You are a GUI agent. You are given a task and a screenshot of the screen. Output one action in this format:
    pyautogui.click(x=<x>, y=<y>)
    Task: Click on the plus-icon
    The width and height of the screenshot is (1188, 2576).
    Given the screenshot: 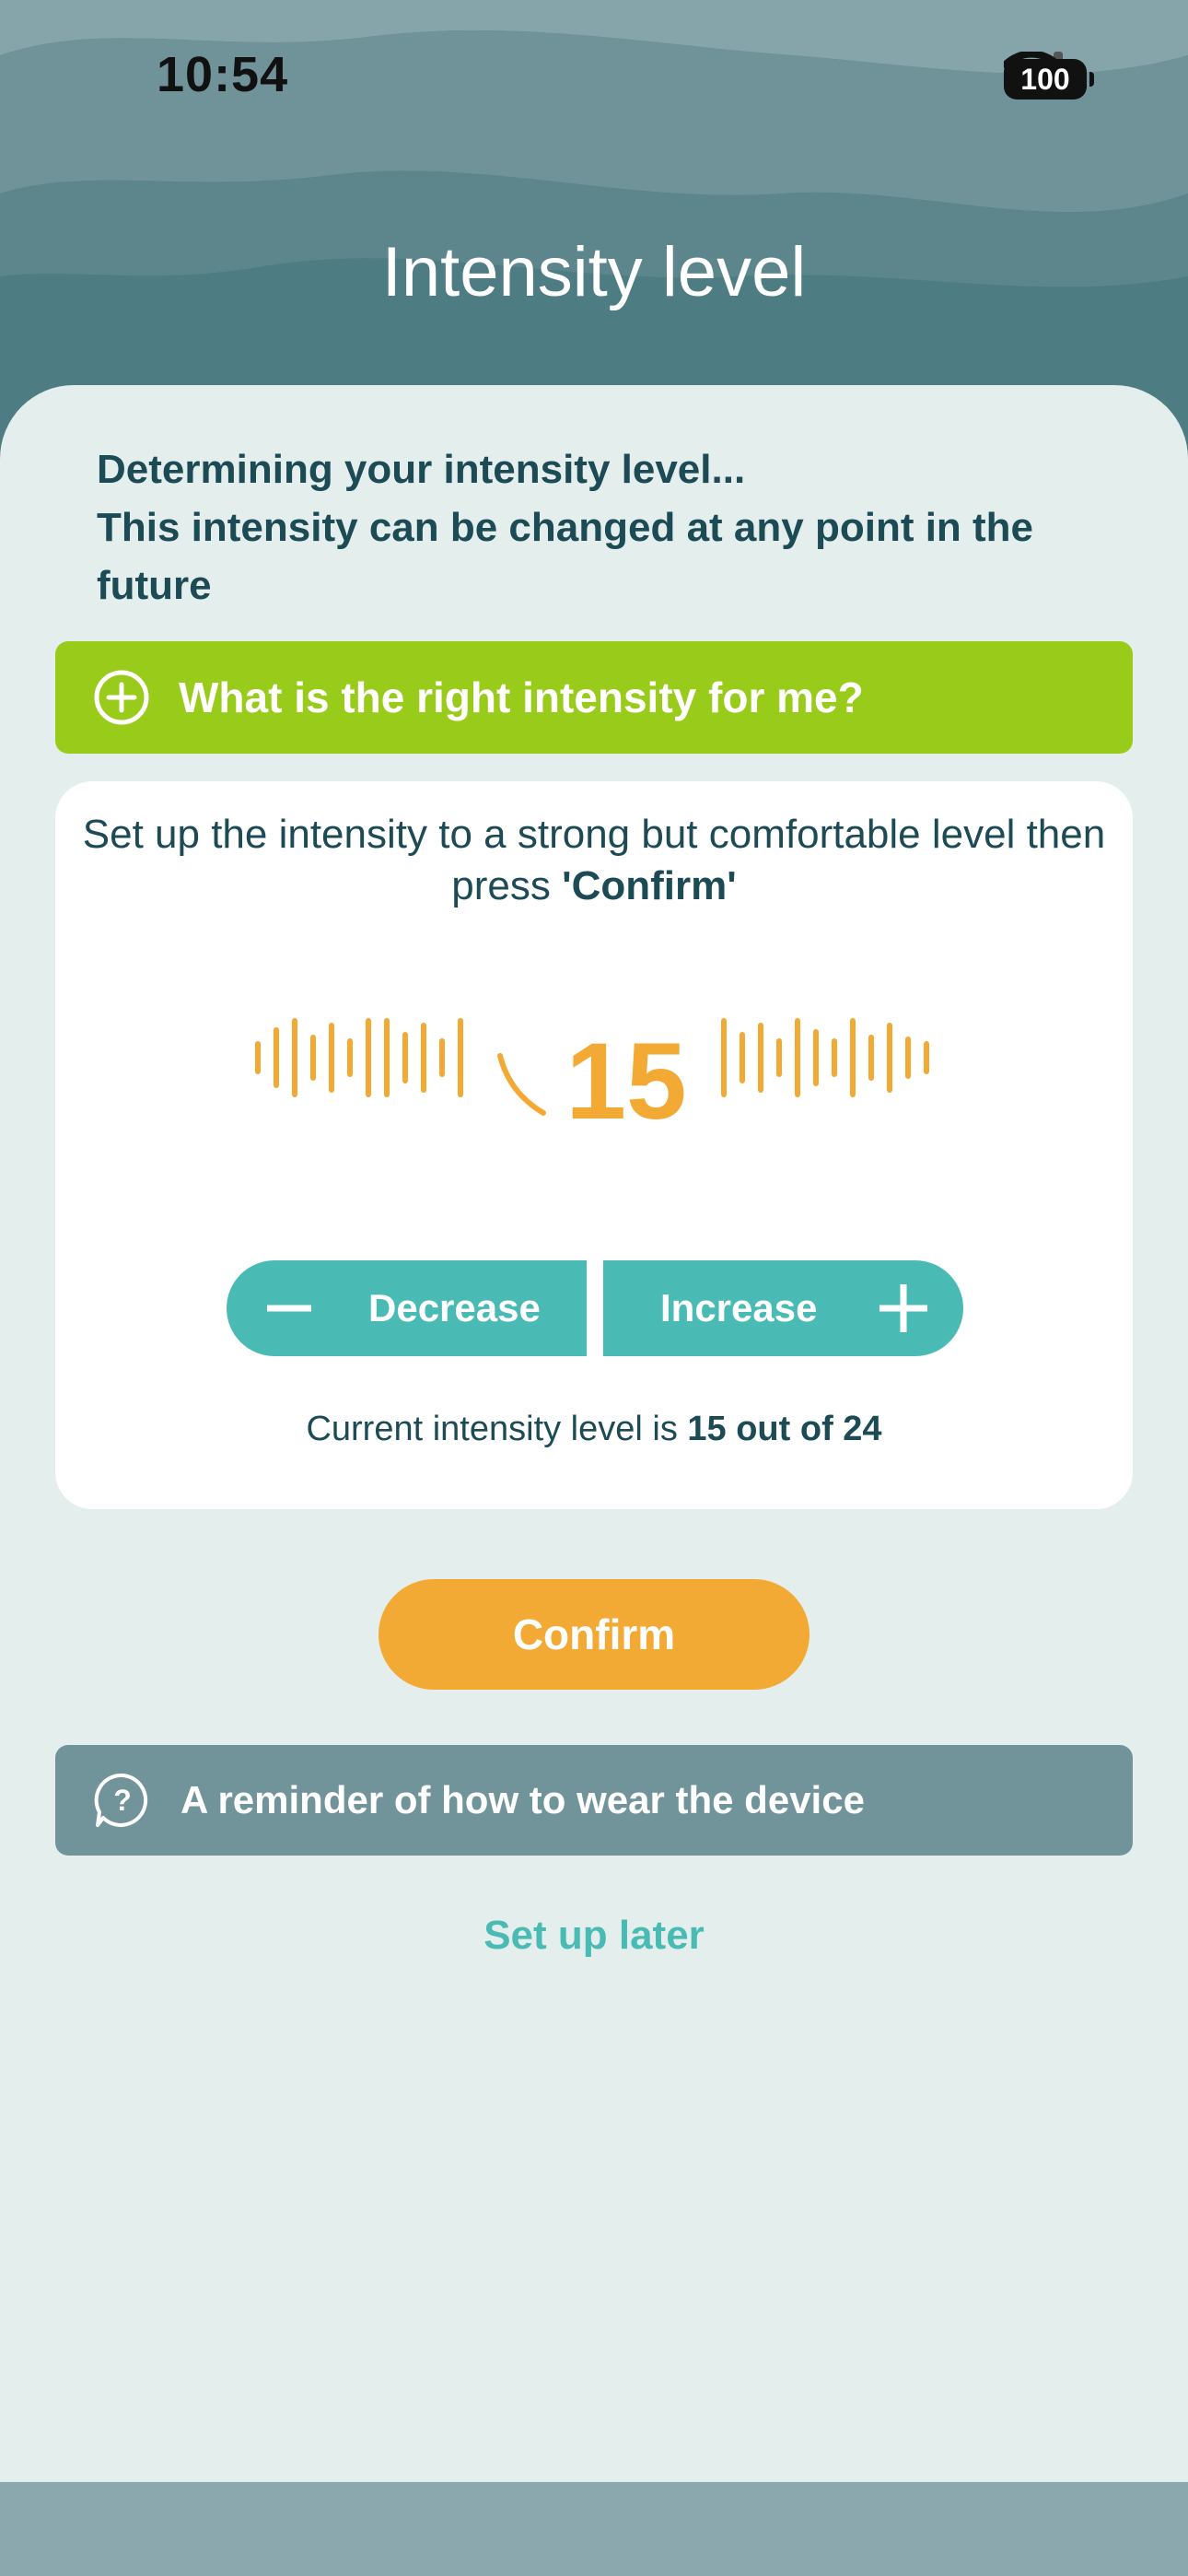 What is the action you would take?
    pyautogui.click(x=903, y=1308)
    